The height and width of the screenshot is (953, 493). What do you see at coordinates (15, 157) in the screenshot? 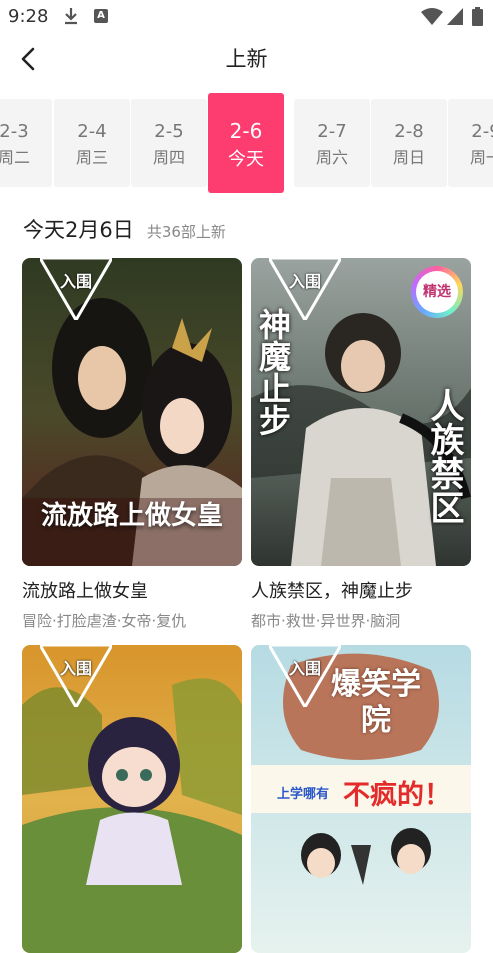
I see `tab-weekday: 周二` at bounding box center [15, 157].